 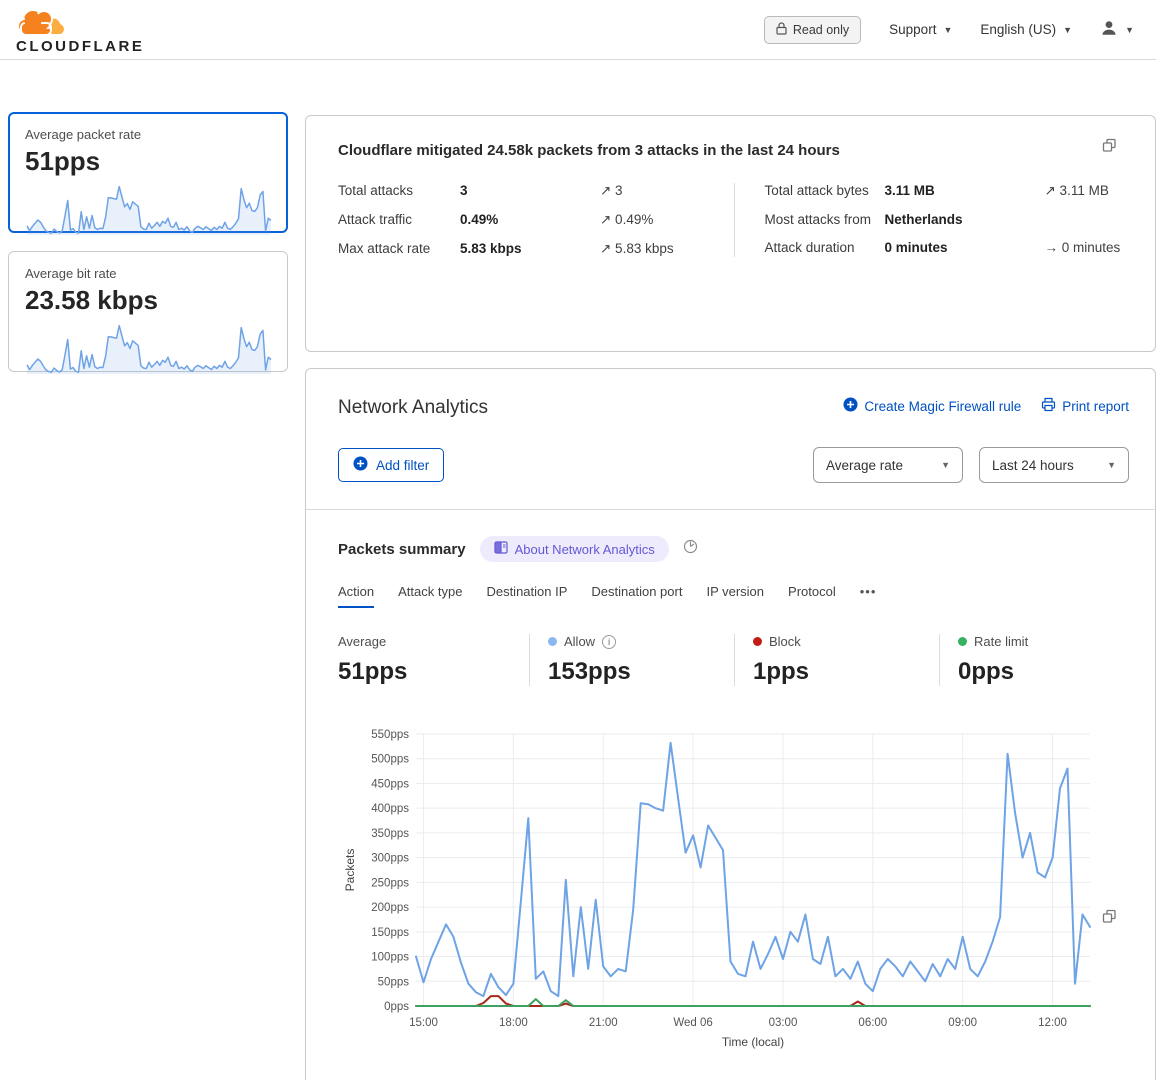 I want to click on svg-text: 18:00, so click(x=513, y=1023).